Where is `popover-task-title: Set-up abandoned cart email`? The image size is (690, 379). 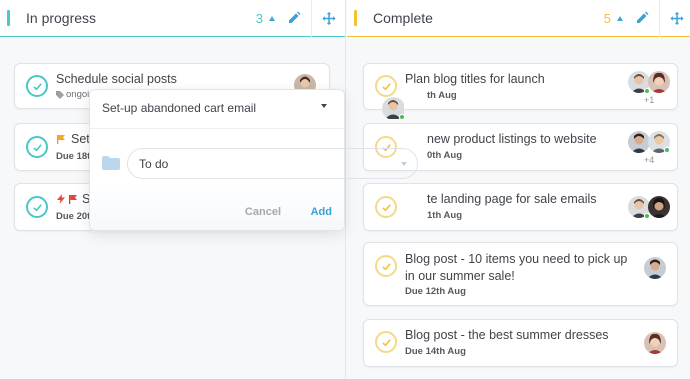
popover-task-title: Set-up abandoned cart email is located at coordinates (179, 108).